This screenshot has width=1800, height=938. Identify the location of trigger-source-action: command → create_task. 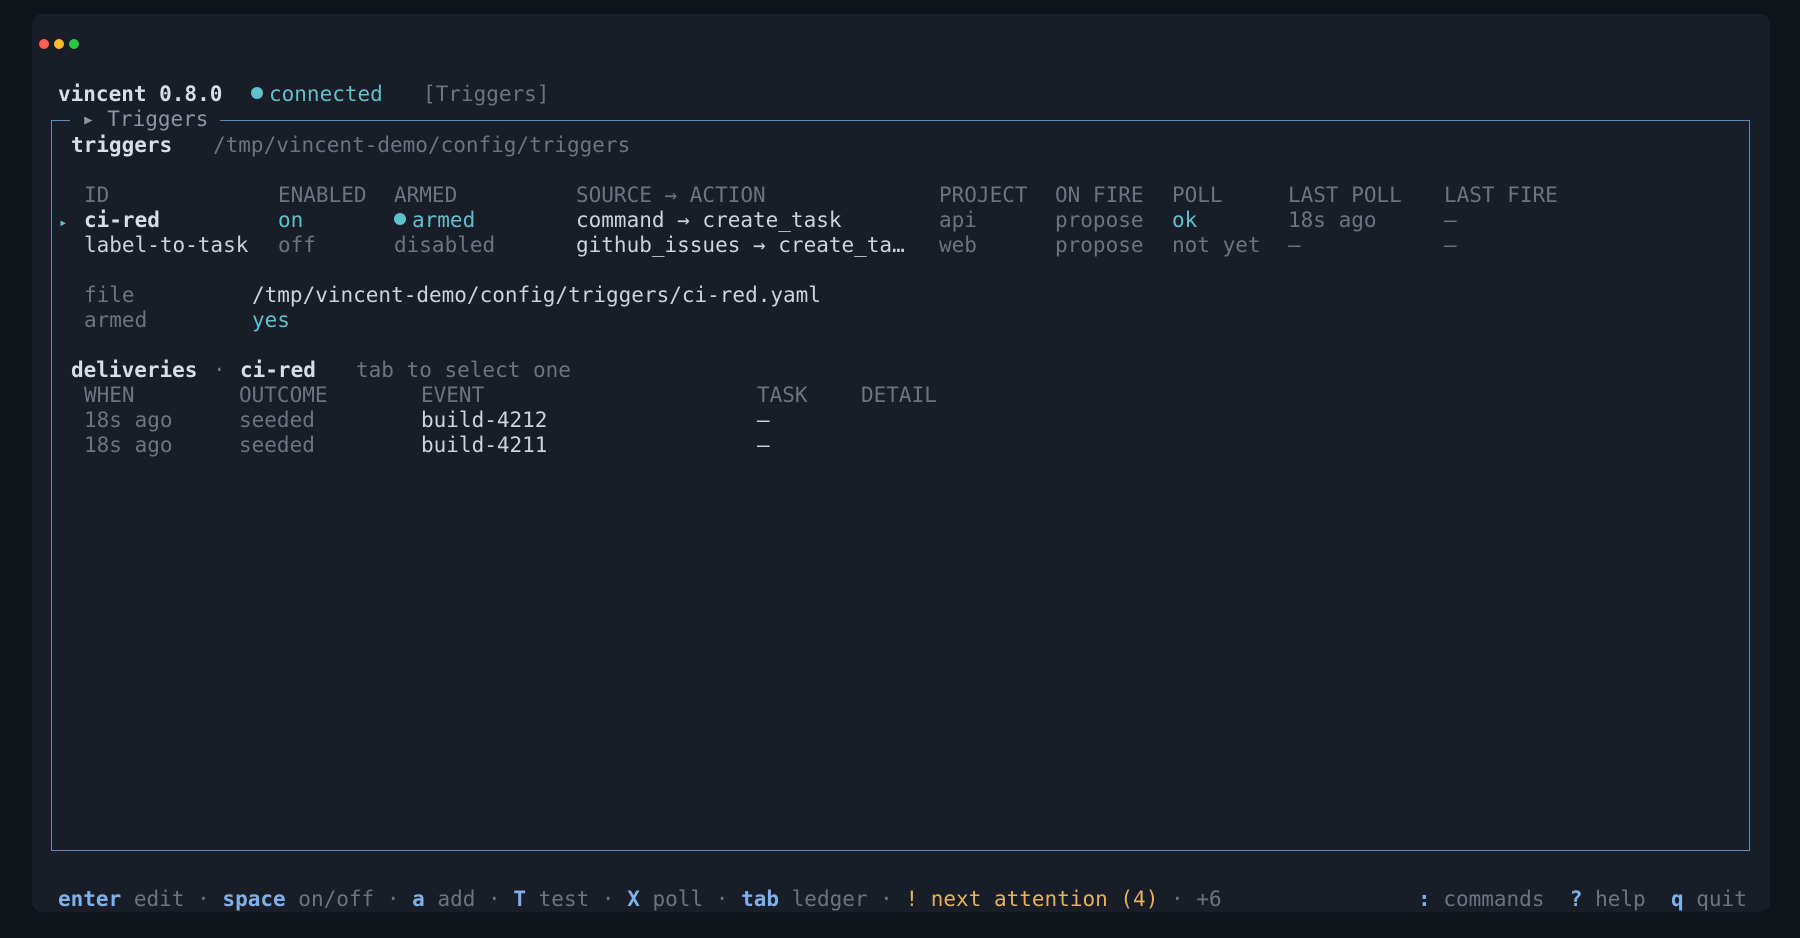
(709, 220).